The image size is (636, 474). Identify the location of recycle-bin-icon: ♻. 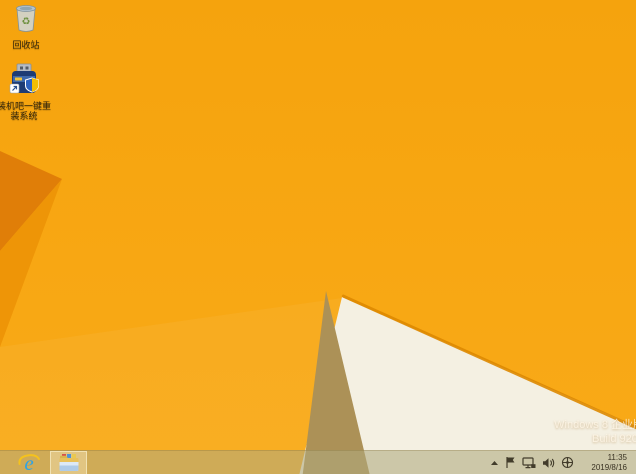
(26, 20).